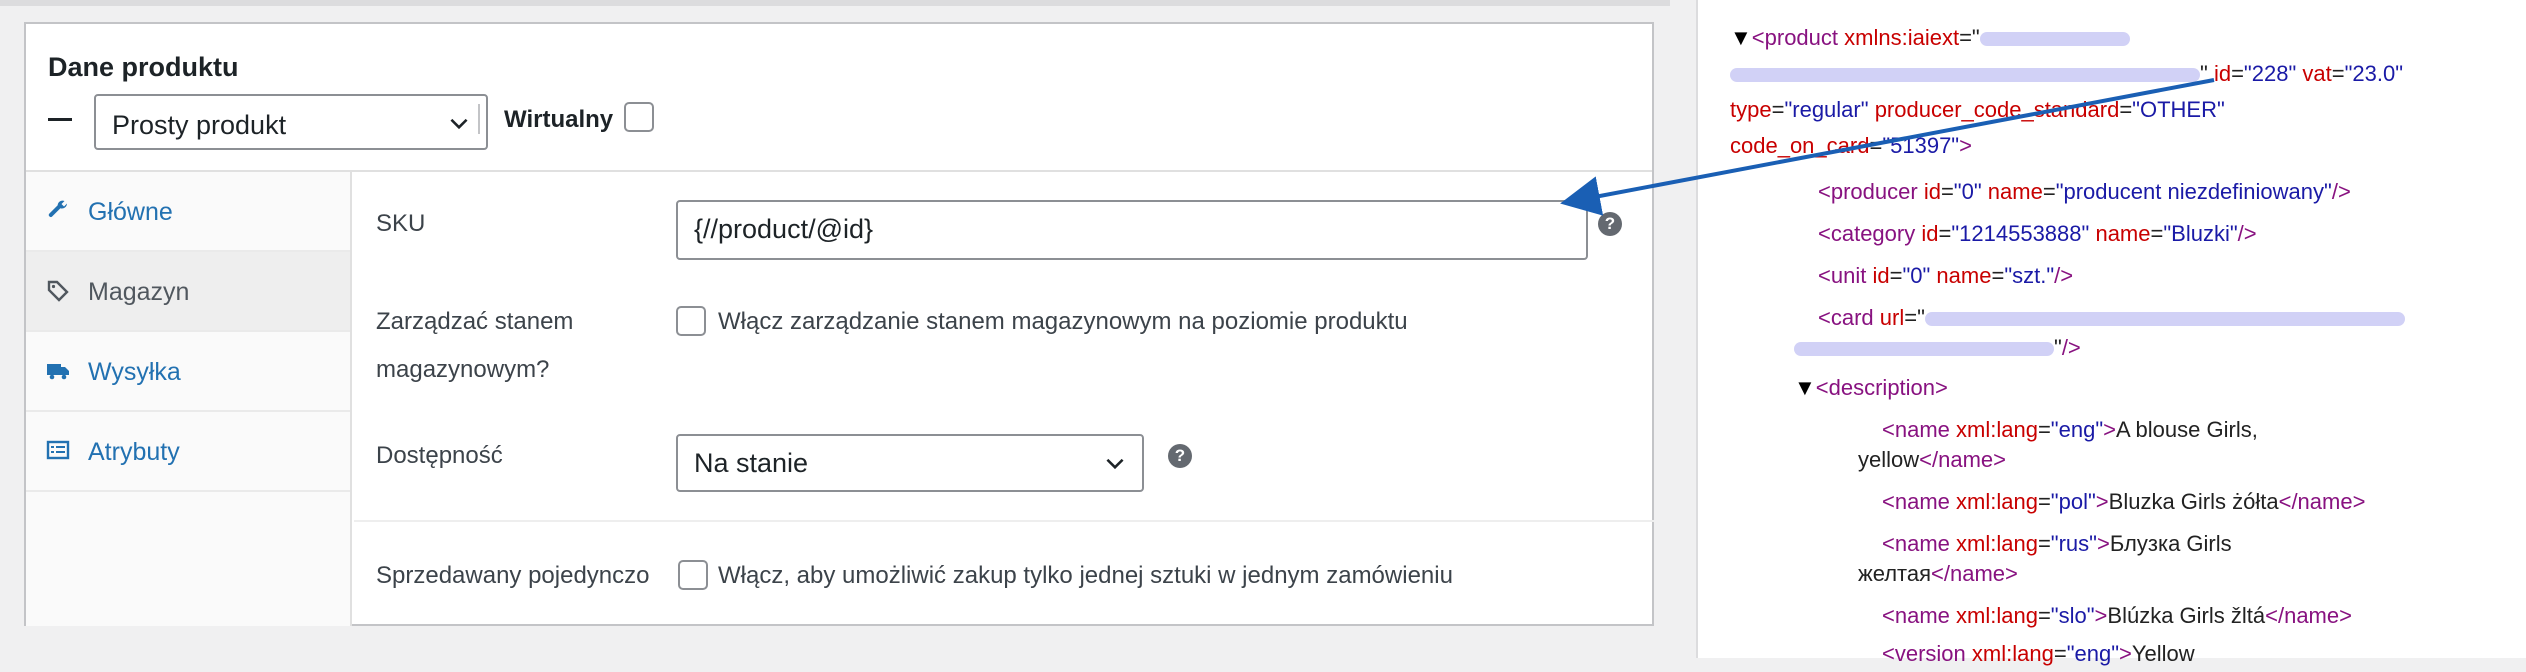 The width and height of the screenshot is (2526, 672). What do you see at coordinates (58, 291) in the screenshot?
I see `tag-icon` at bounding box center [58, 291].